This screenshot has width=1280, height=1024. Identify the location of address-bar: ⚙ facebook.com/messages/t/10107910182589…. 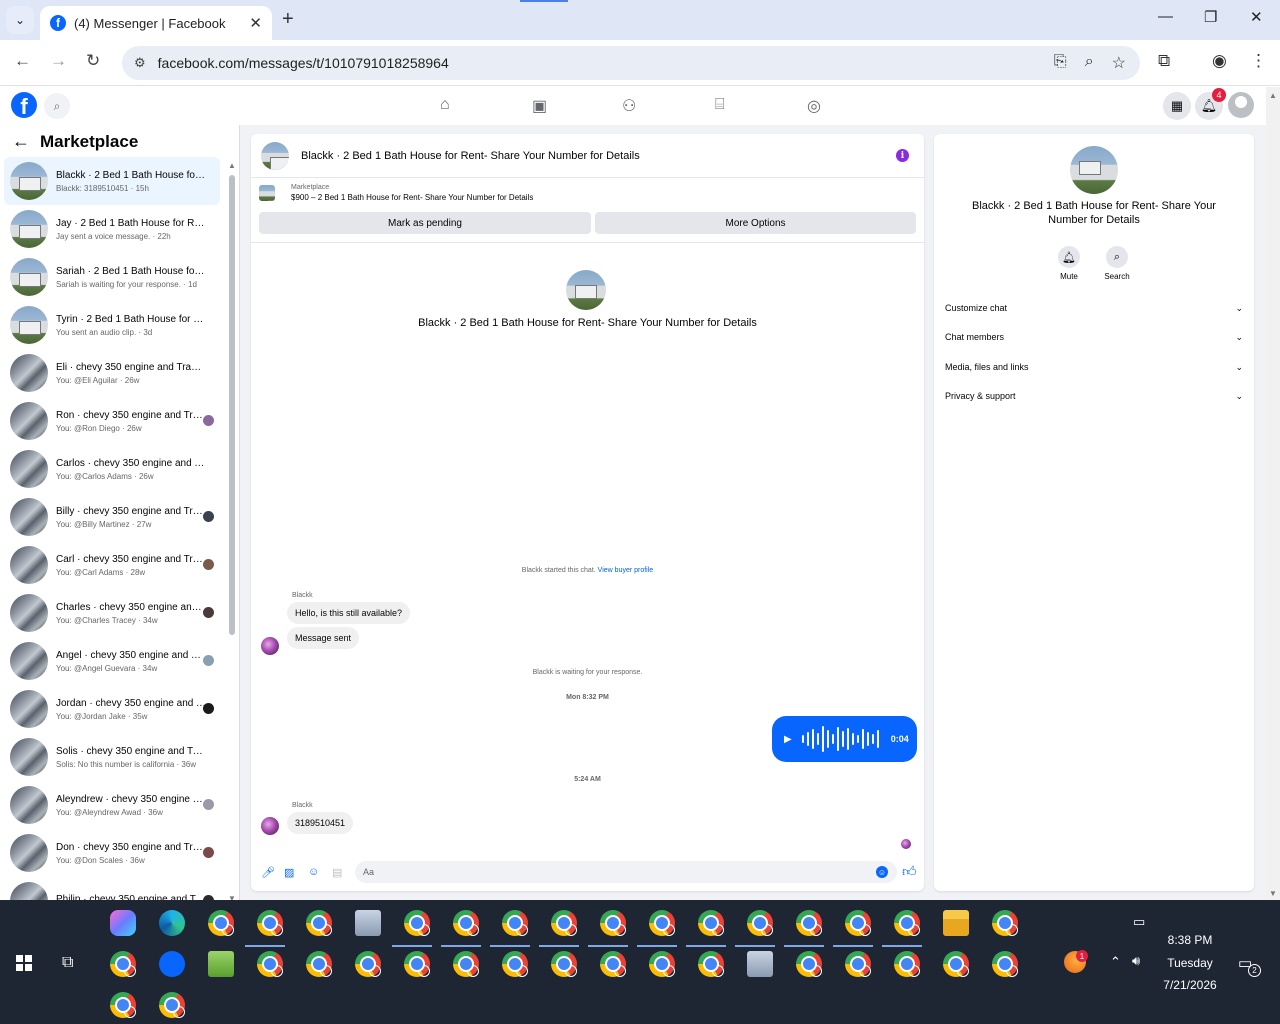
(631, 63).